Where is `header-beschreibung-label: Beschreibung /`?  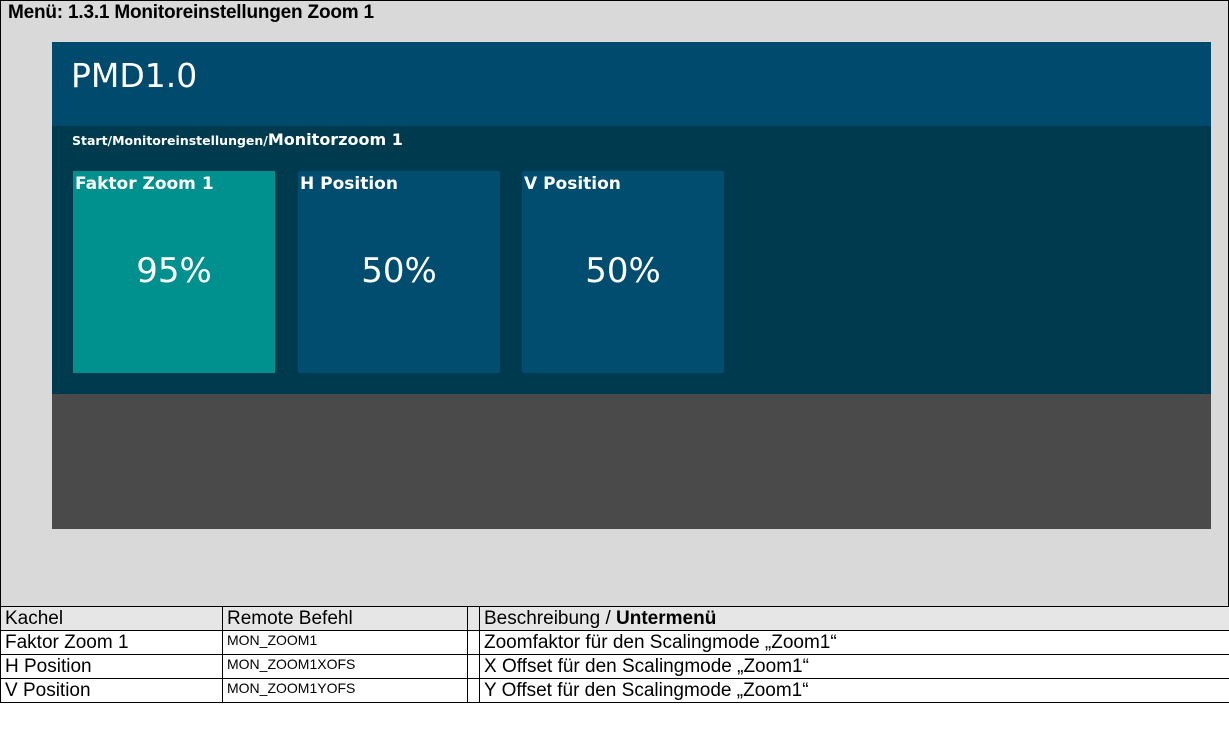 header-beschreibung-label: Beschreibung / is located at coordinates (550, 618).